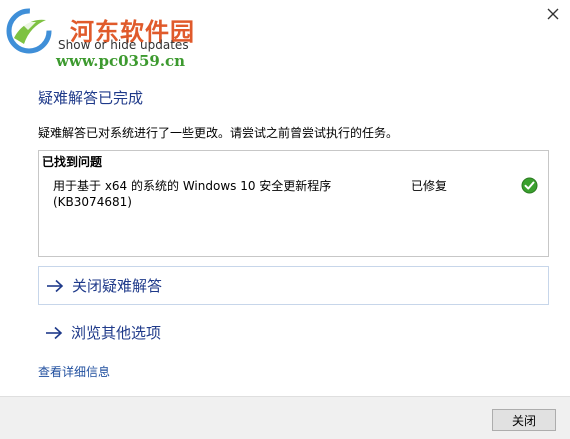 This screenshot has width=570, height=439. What do you see at coordinates (285, 417) in the screenshot?
I see `footer-bar: 关闭` at bounding box center [285, 417].